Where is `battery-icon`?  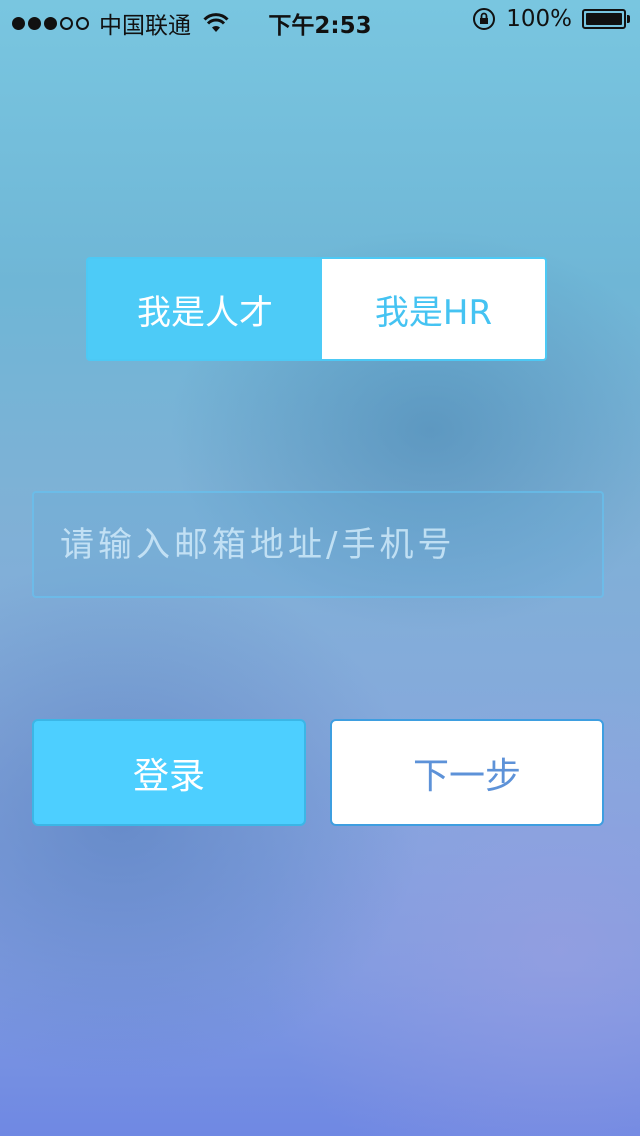 battery-icon is located at coordinates (607, 19).